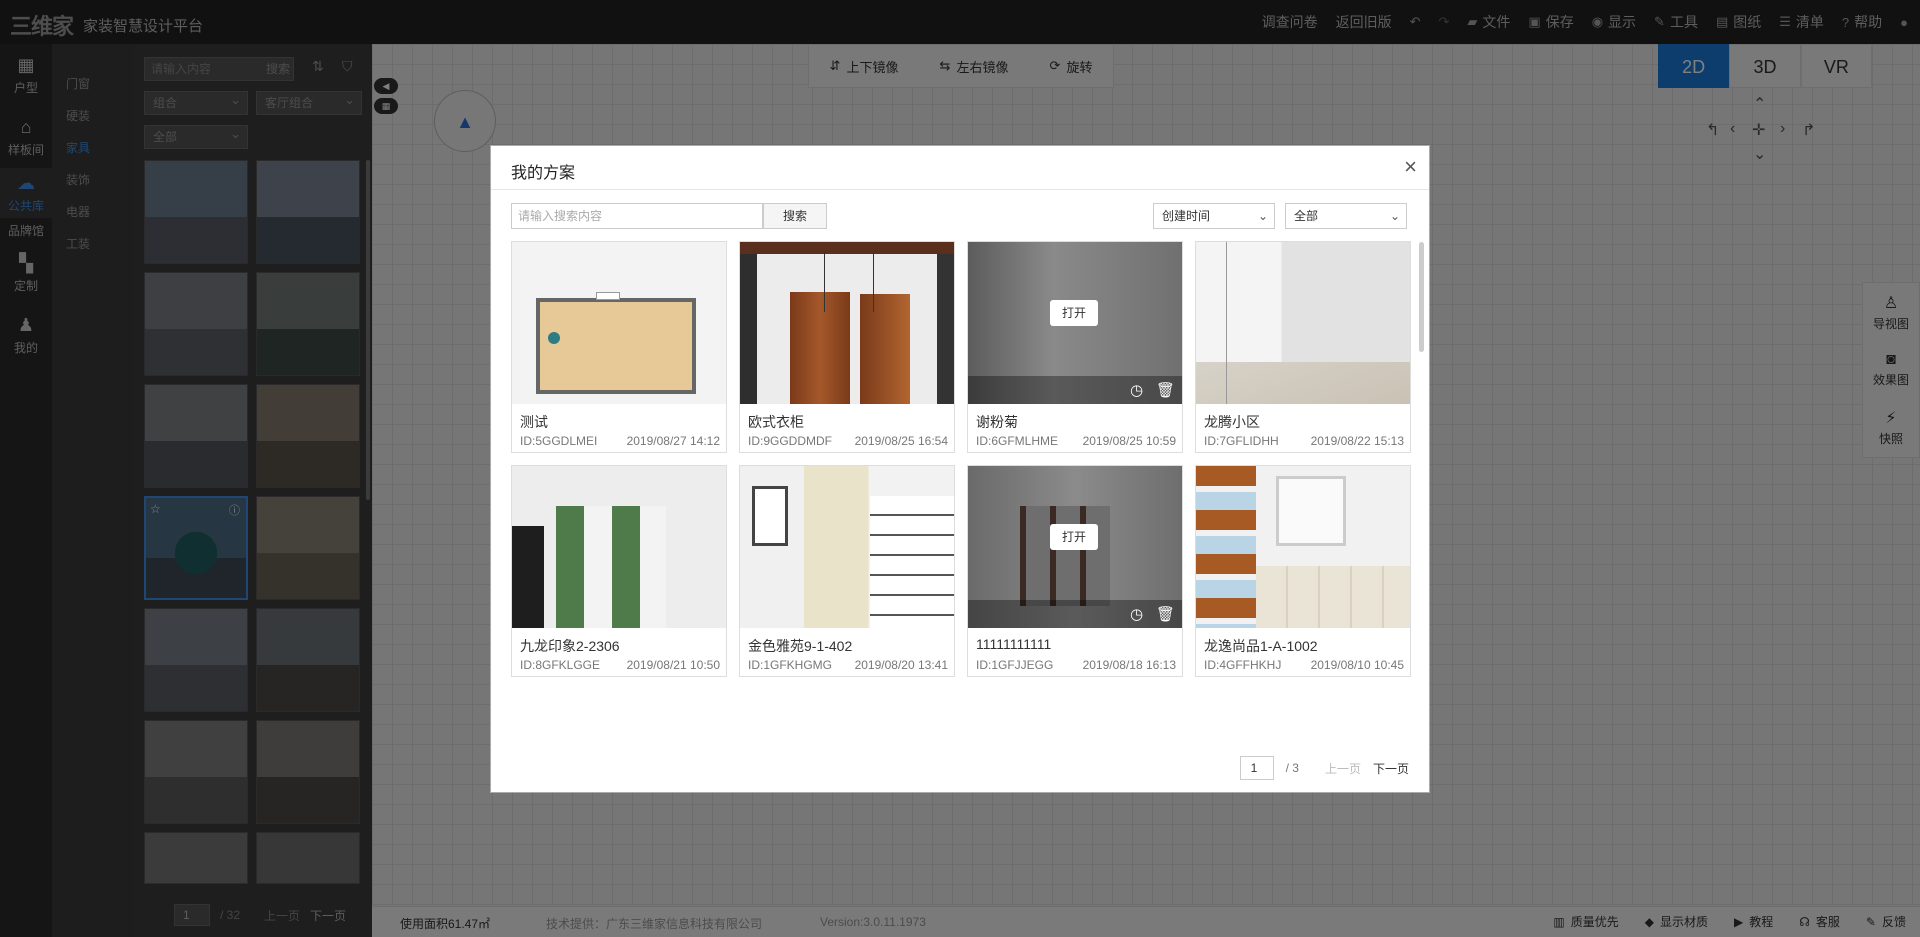 The width and height of the screenshot is (1920, 937). What do you see at coordinates (848, 441) in the screenshot?
I see `plan-meta: ID:9GGDDMDF 2019/08/25 16:54` at bounding box center [848, 441].